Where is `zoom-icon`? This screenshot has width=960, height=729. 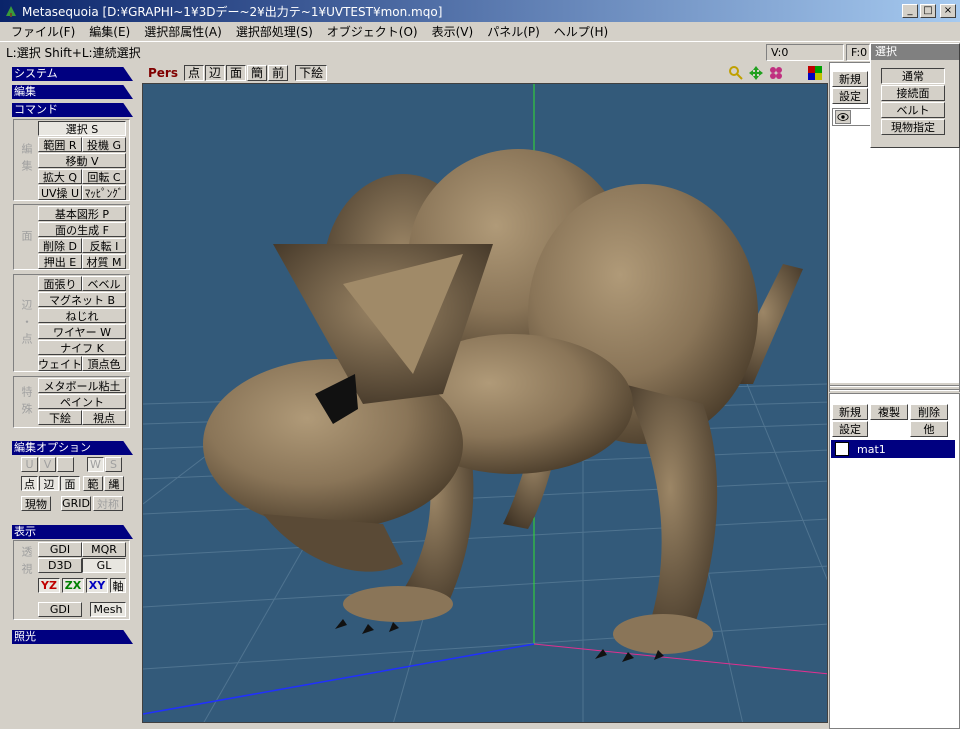
zoom-icon is located at coordinates (736, 73).